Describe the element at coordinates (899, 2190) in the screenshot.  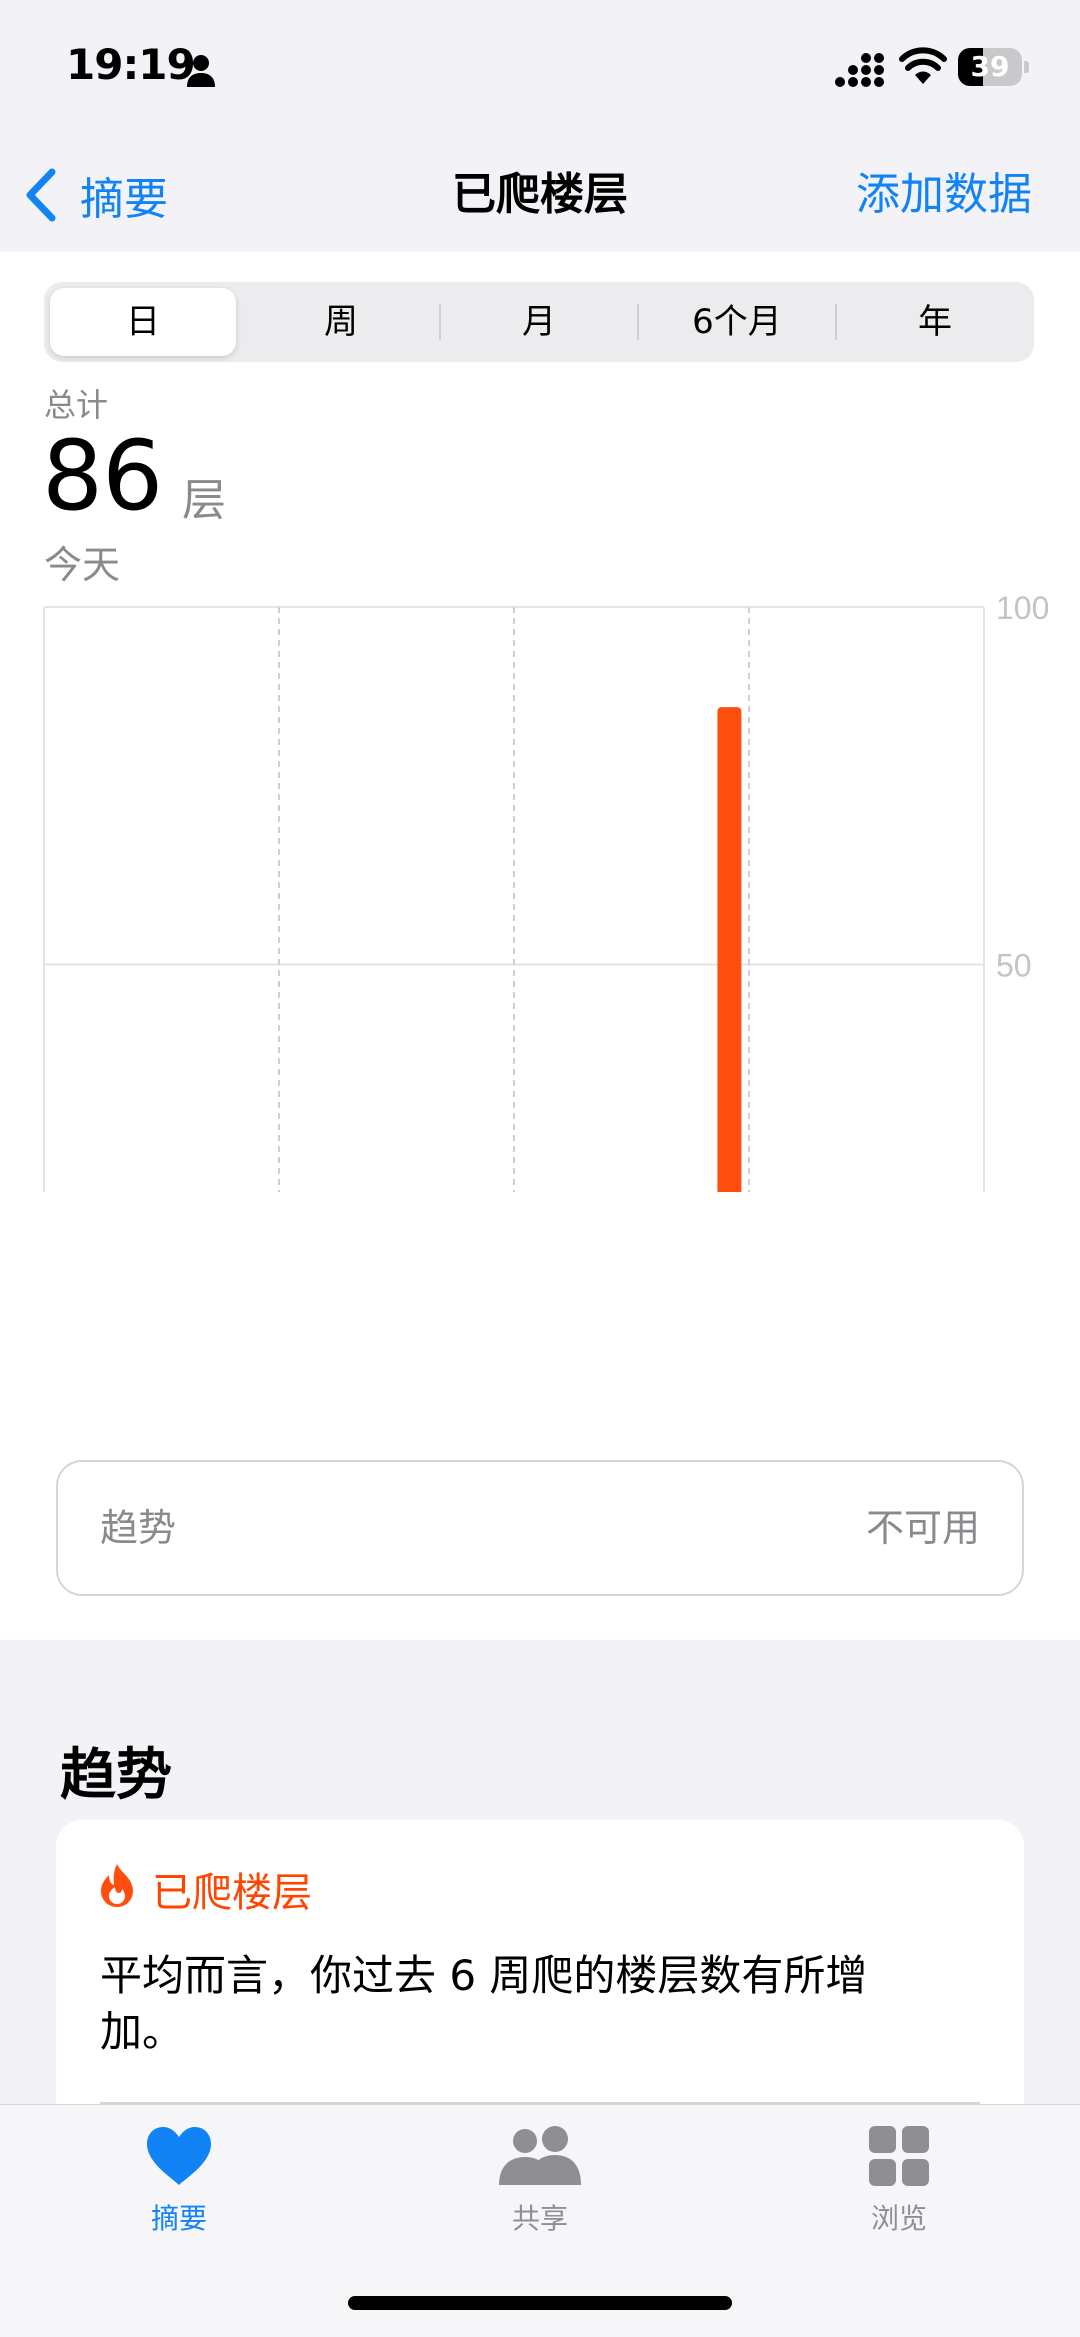
I see `tab-browse: 浏览` at that location.